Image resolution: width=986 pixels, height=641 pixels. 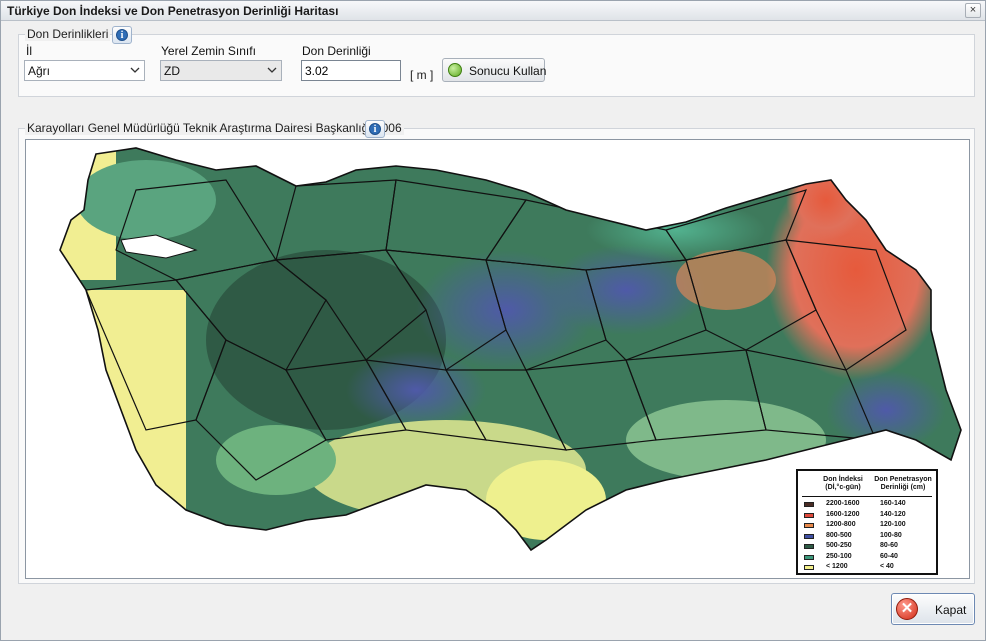 I want to click on frost-depth-label: Don Derinliği, so click(x=336, y=51).